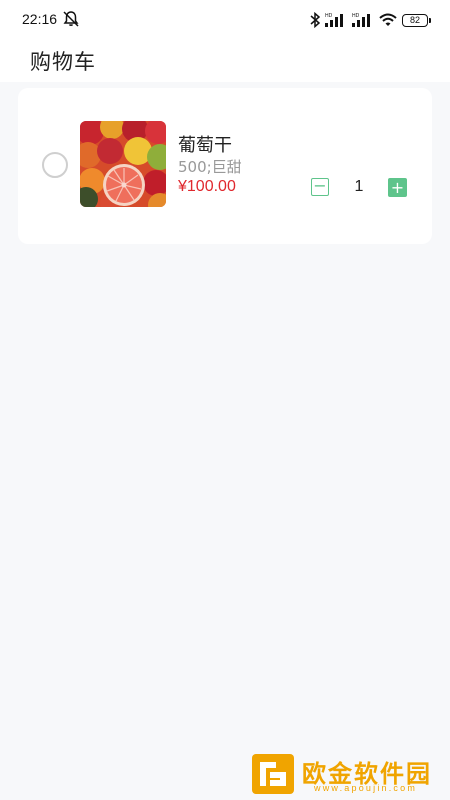 Image resolution: width=450 pixels, height=800 pixels. I want to click on quantity-increase-button: +, so click(397, 187).